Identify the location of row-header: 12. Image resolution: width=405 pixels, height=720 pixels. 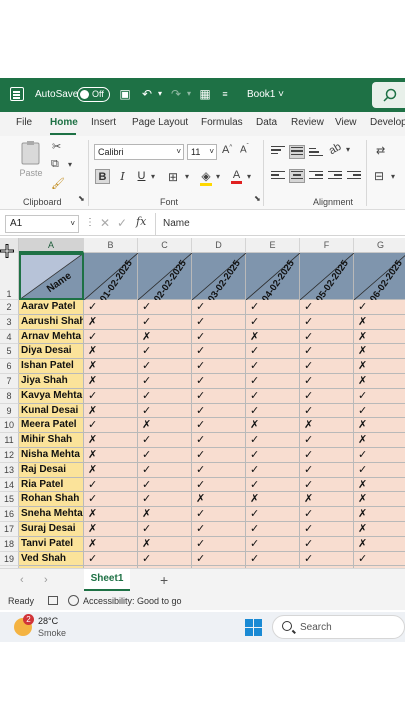
(9, 455).